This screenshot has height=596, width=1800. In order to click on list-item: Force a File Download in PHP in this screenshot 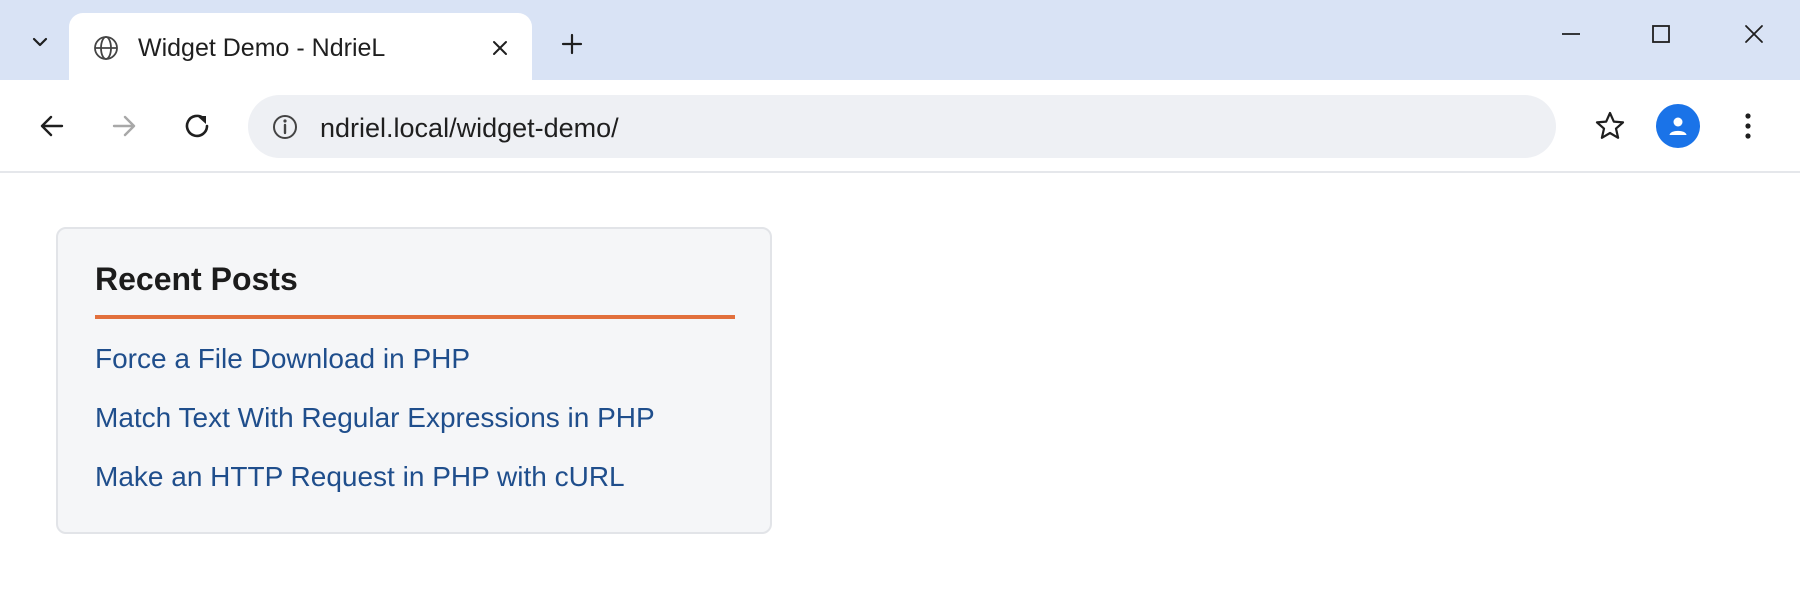, I will do `click(375, 370)`.